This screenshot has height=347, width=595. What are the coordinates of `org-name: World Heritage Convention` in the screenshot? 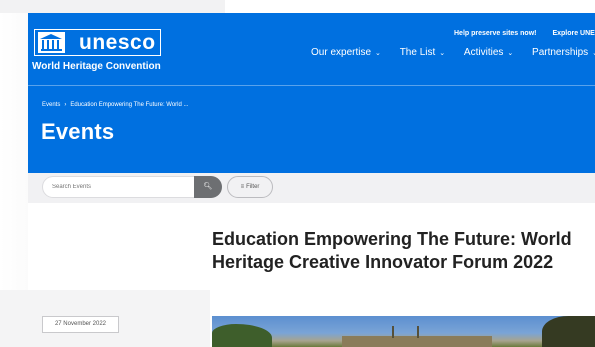 It's located at (96, 66).